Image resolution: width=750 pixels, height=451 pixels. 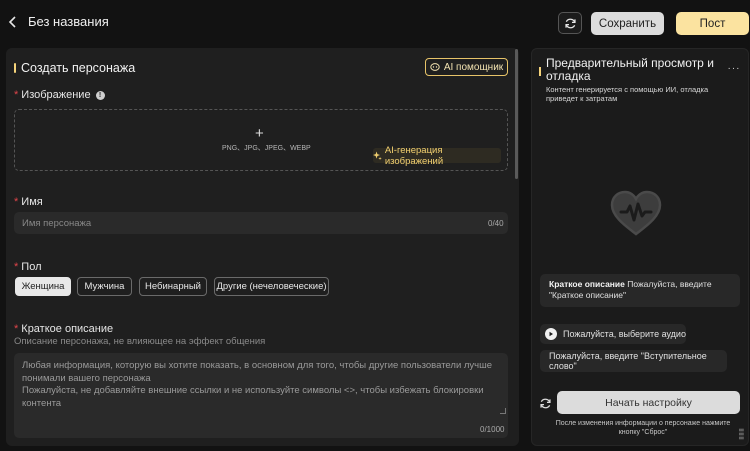 I want to click on gender-label: * Пол, so click(x=27, y=267).